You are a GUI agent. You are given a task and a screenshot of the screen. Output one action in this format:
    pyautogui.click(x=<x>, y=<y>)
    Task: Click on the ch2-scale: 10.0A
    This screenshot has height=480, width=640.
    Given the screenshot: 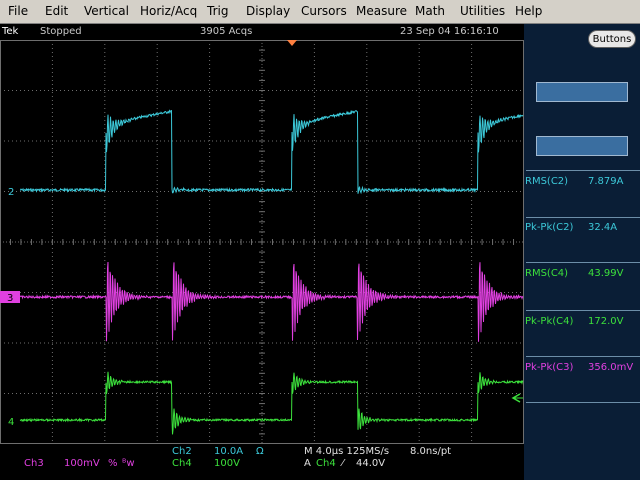 What is the action you would take?
    pyautogui.click(x=228, y=451)
    